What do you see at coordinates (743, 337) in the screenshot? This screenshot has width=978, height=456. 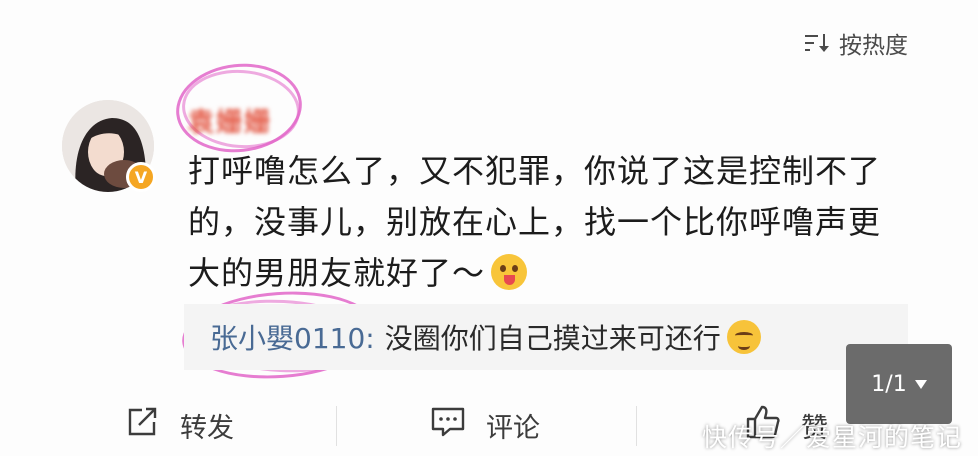 I see `upside-down-smile-emoji-icon` at bounding box center [743, 337].